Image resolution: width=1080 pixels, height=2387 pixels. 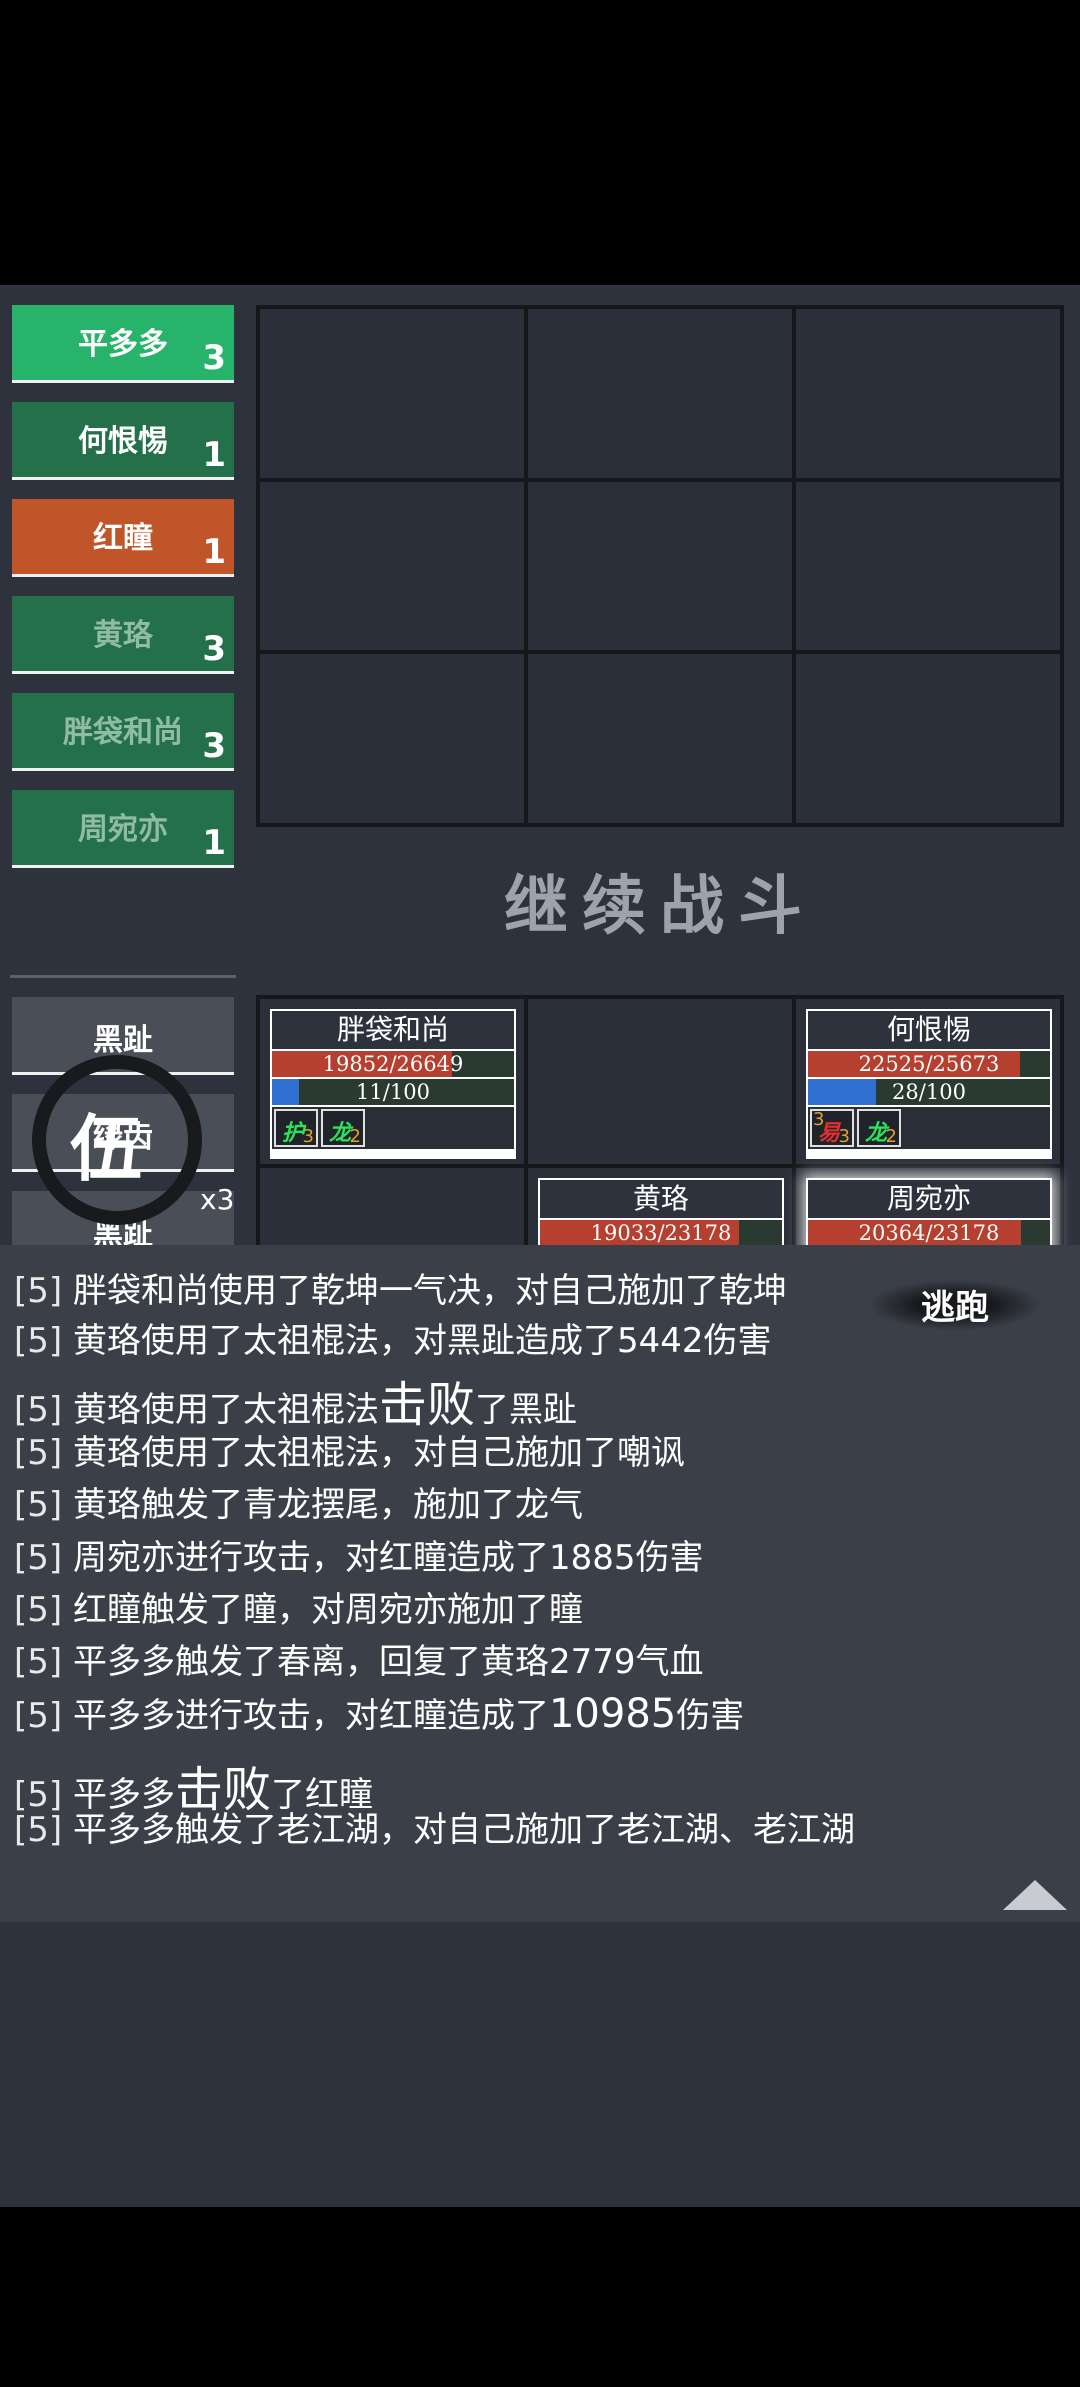 I want to click on buff-icon: 3易3, so click(x=832, y=1128).